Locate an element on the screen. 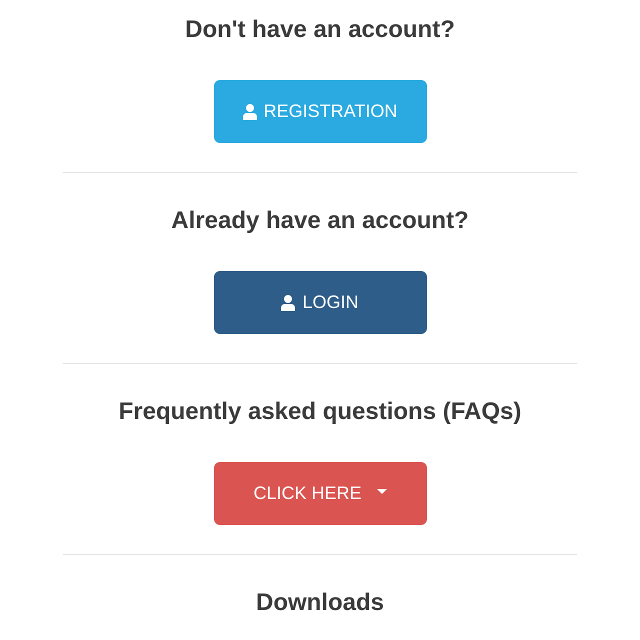  section-heading: Don't have an account? is located at coordinates (320, 30).